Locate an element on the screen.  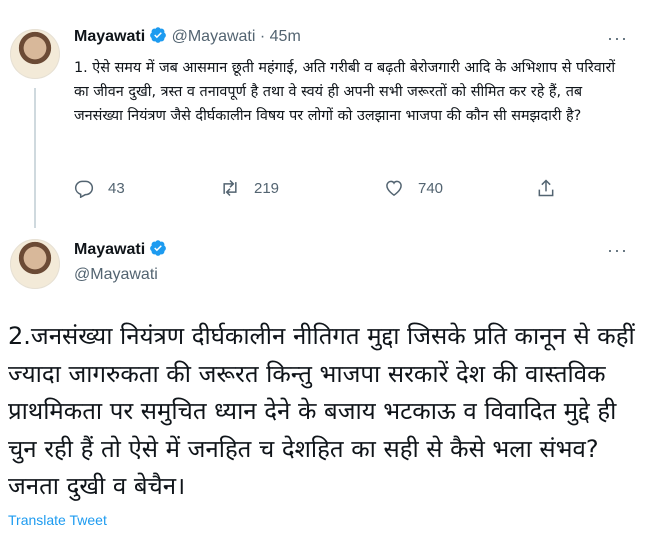
tweet-timestamp: 45m is located at coordinates (285, 36).